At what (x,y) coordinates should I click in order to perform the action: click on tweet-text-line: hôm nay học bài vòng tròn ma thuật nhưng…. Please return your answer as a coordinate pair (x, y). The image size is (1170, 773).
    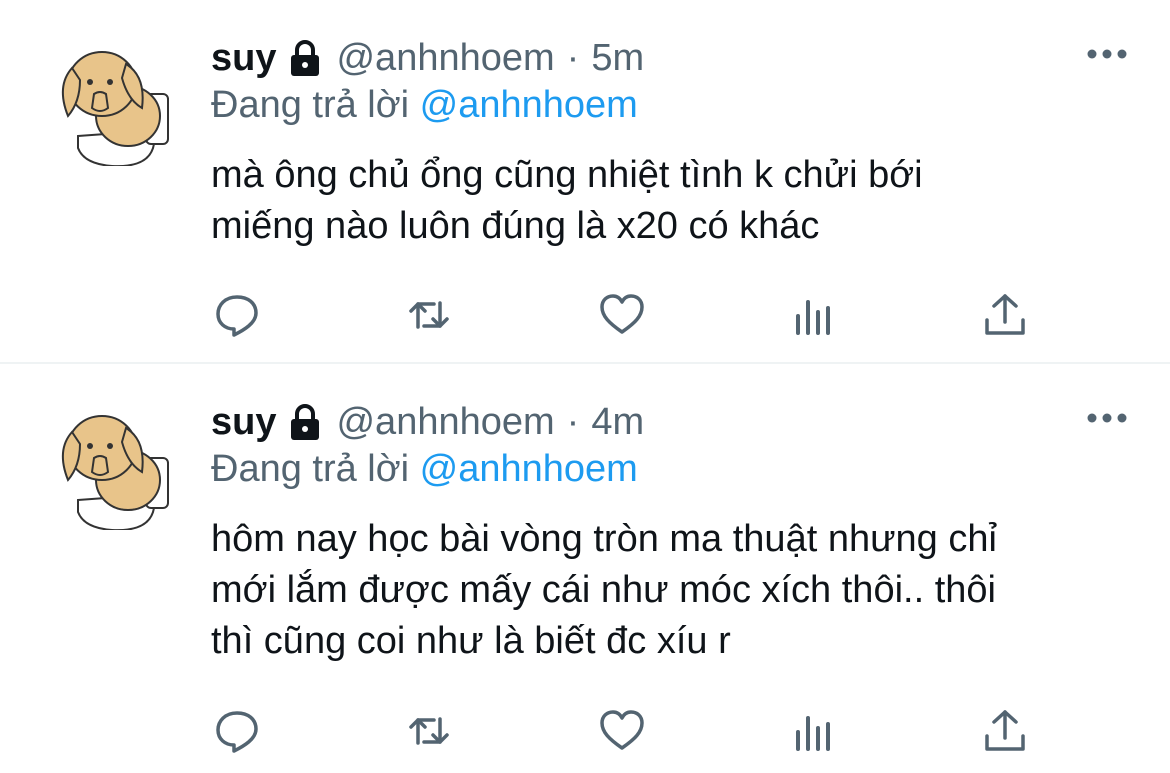
    Looking at the image, I should click on (604, 539).